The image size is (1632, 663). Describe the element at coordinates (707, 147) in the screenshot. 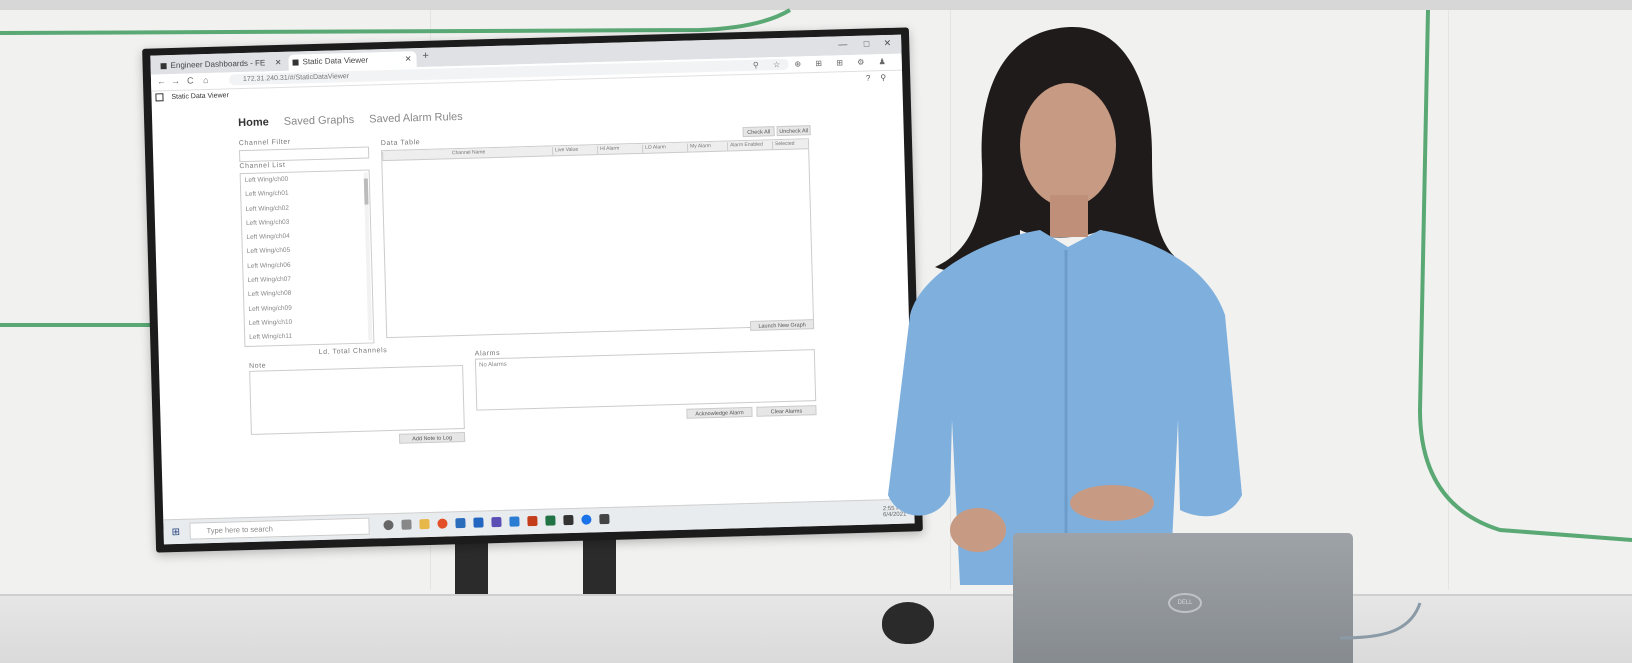

I see `column-header: My Alarm` at that location.